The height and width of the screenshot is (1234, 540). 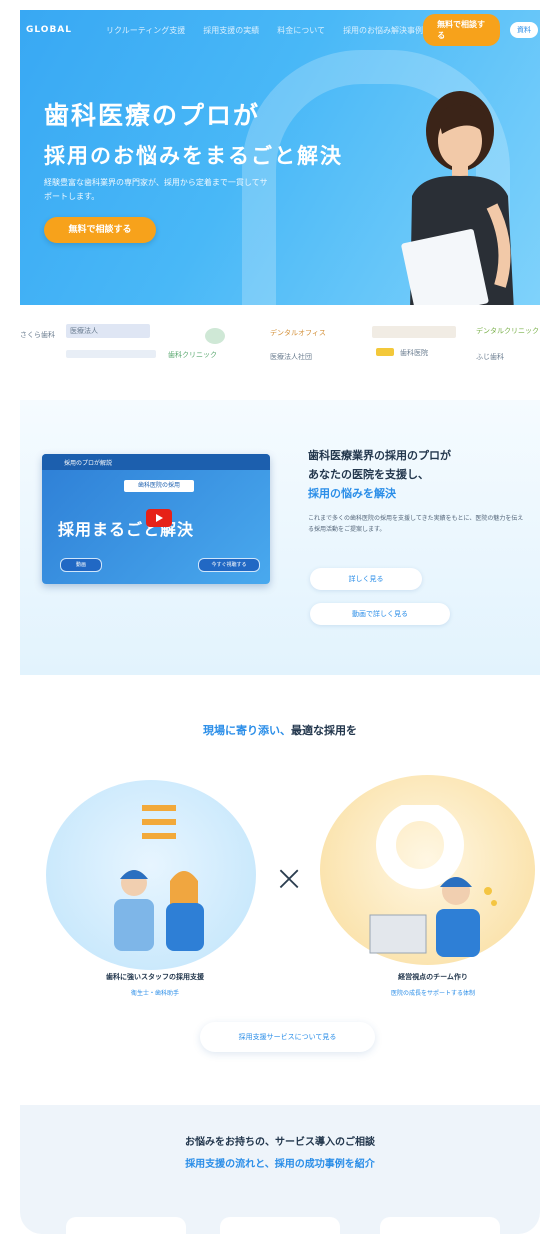 What do you see at coordinates (156, 189) in the screenshot?
I see `hero-subtitle: 経験豊富な歯科業界の専門家が、採用から定着まで一貫してサポートします。` at bounding box center [156, 189].